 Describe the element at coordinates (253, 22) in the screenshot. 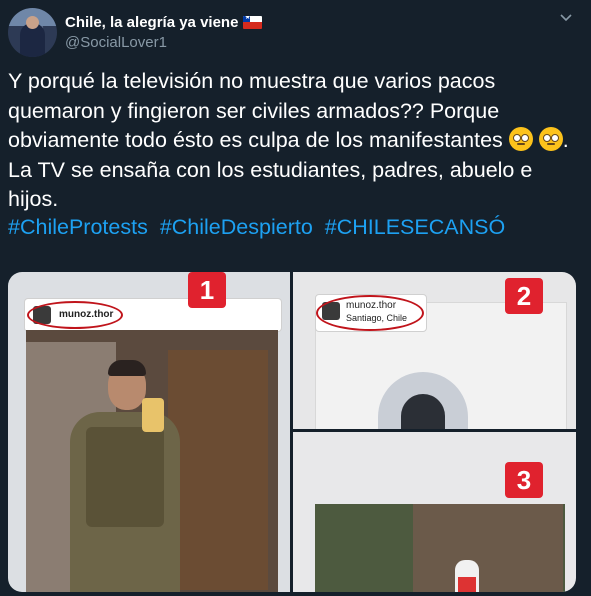

I see `chile-flag-icon: ★` at that location.